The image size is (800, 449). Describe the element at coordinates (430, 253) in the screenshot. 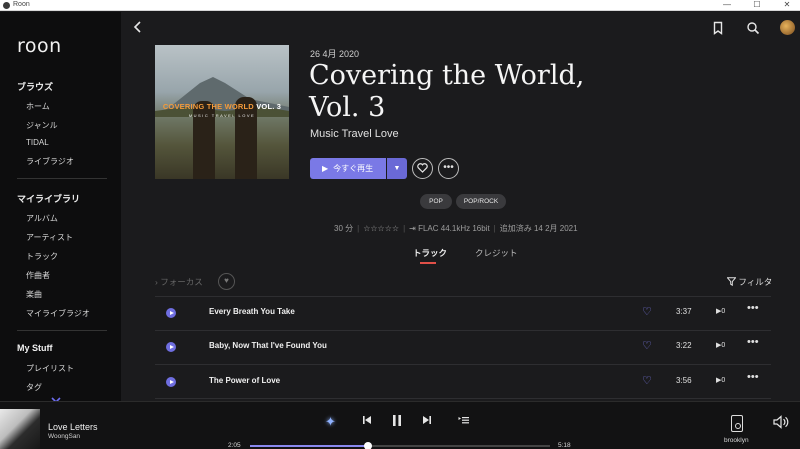

I see `tab-tracks: トラック` at that location.